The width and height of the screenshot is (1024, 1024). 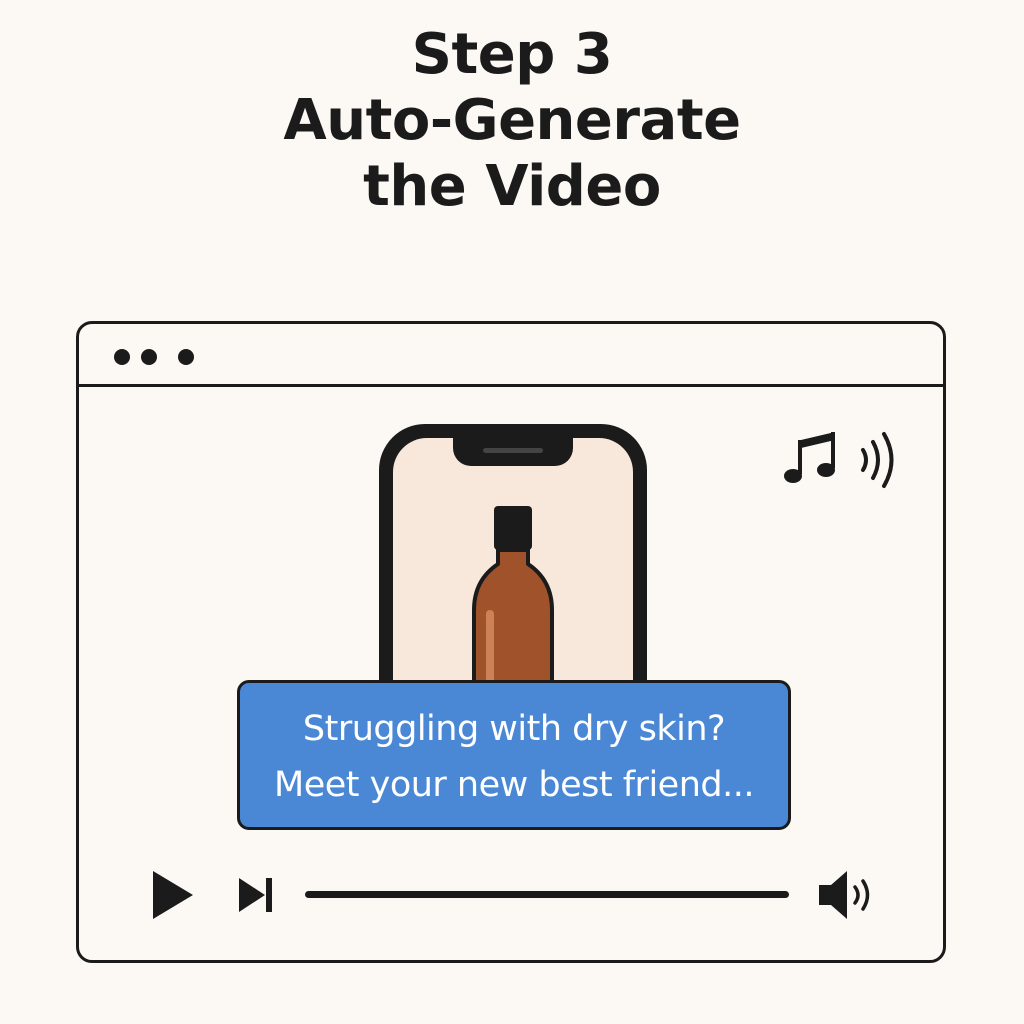 I want to click on music-note-icon, so click(x=809, y=457).